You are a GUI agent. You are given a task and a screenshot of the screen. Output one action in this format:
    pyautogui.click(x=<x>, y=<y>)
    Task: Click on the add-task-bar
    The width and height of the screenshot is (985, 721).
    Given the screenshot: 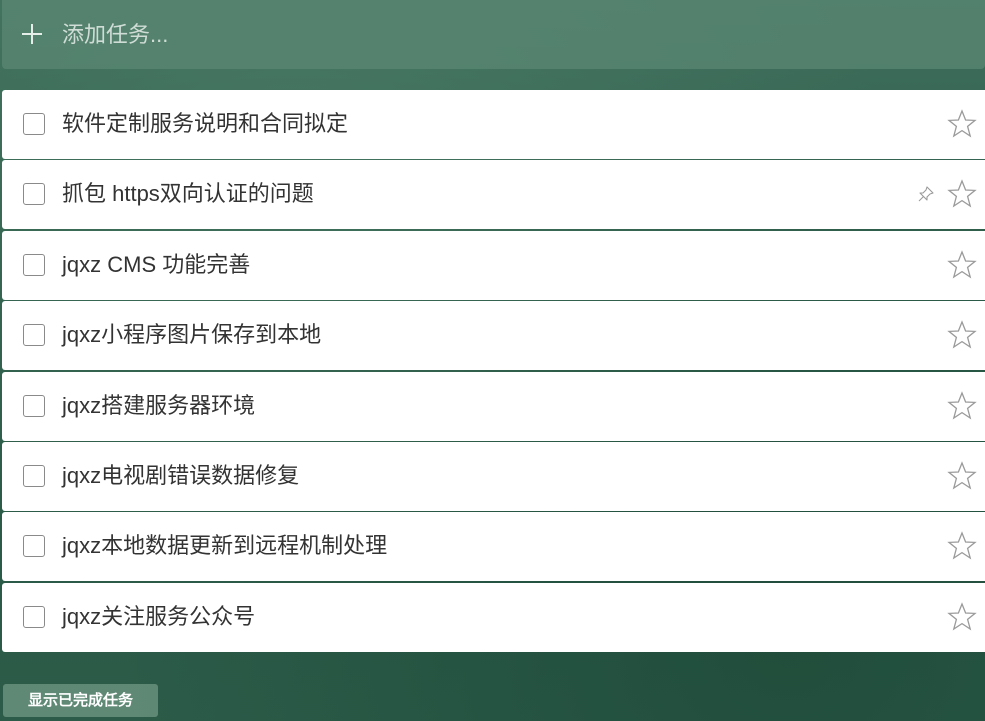 What is the action you would take?
    pyautogui.click(x=493, y=34)
    